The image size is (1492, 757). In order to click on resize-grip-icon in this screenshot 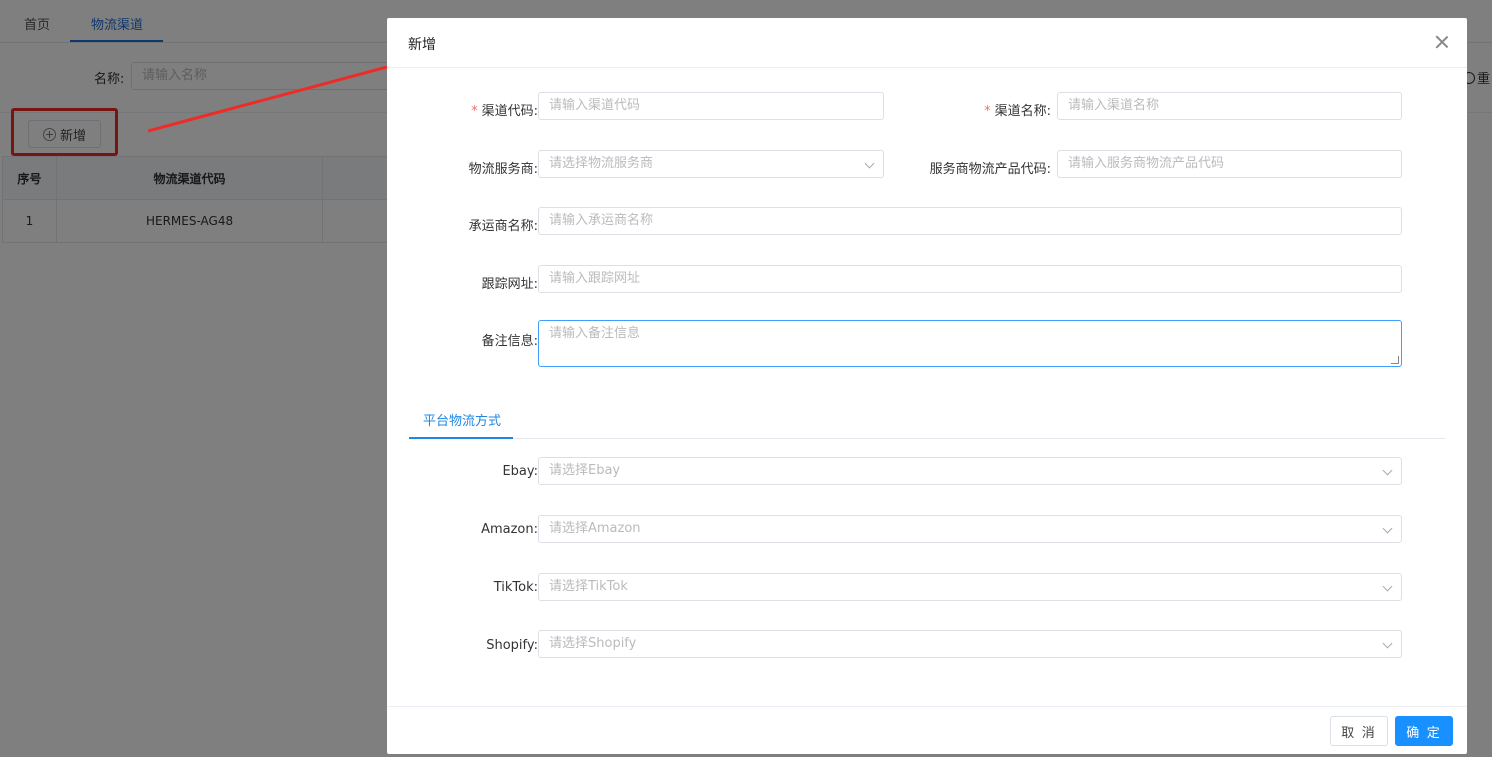, I will do `click(1395, 360)`.